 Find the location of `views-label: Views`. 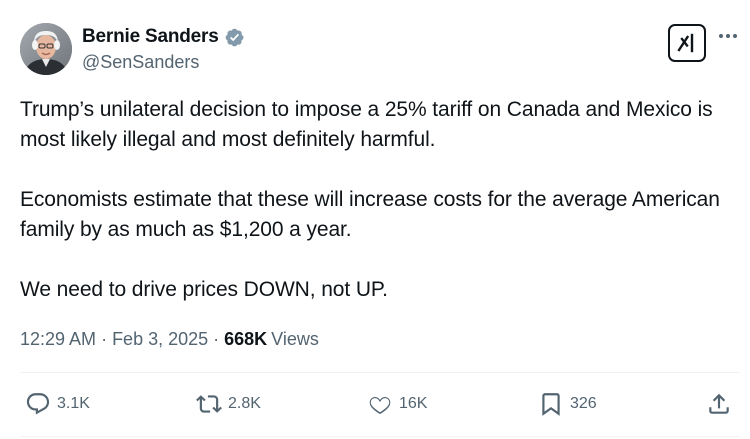

views-label: Views is located at coordinates (295, 339).